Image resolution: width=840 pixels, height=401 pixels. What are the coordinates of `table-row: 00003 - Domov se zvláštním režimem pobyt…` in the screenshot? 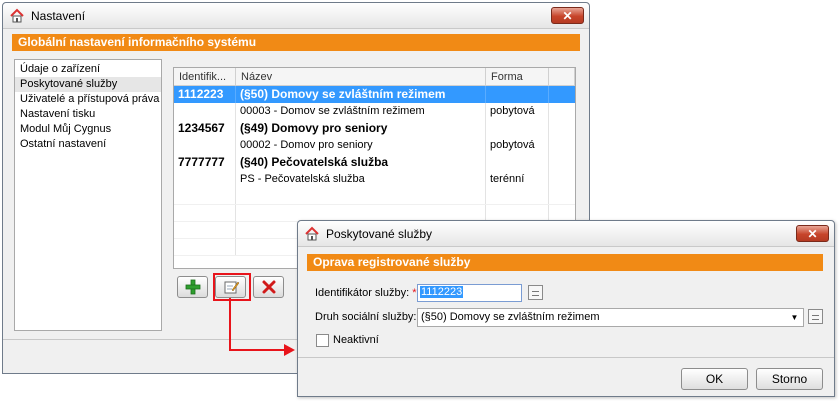 It's located at (374, 111).